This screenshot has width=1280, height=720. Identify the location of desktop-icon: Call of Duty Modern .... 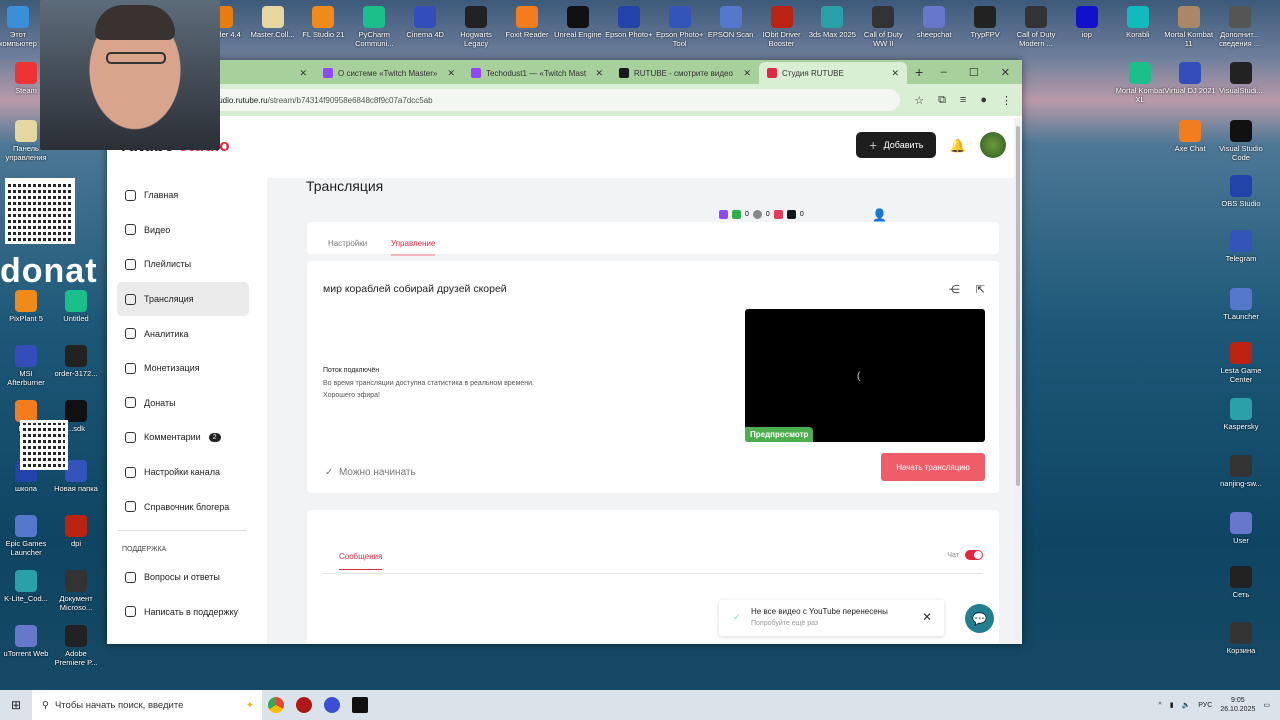
(1036, 27).